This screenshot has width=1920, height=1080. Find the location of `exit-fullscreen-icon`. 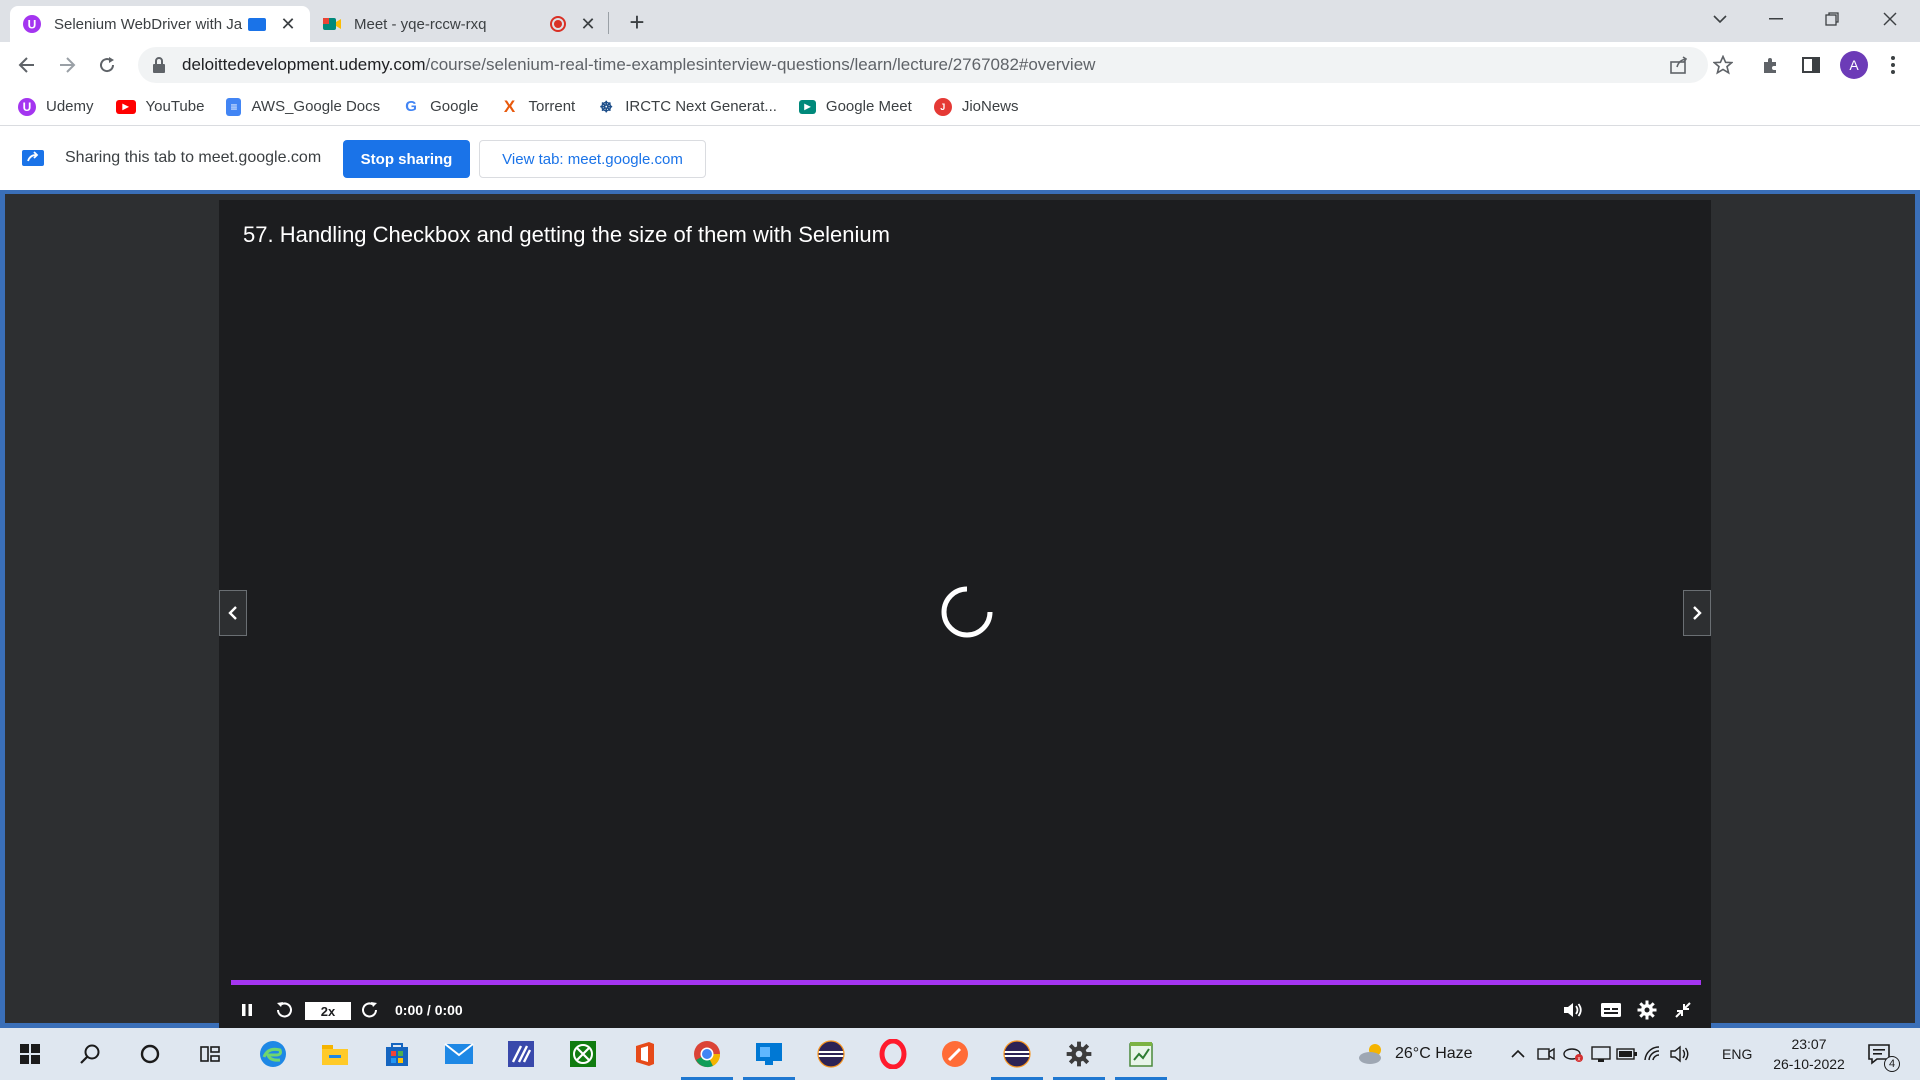

exit-fullscreen-icon is located at coordinates (1683, 1010).